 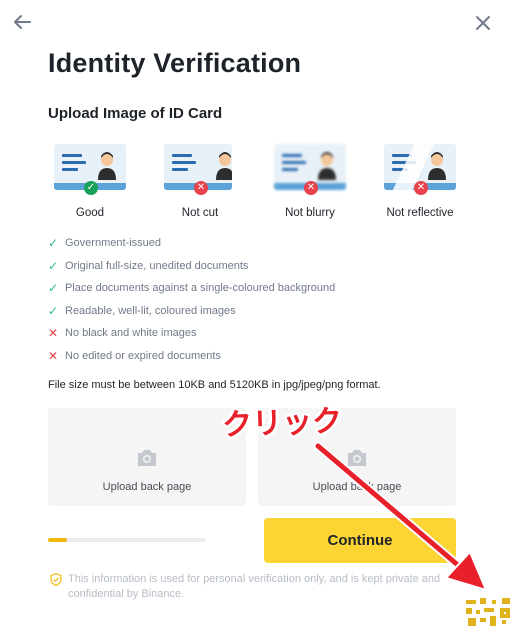 What do you see at coordinates (310, 213) in the screenshot?
I see `example-label: Not blurry` at bounding box center [310, 213].